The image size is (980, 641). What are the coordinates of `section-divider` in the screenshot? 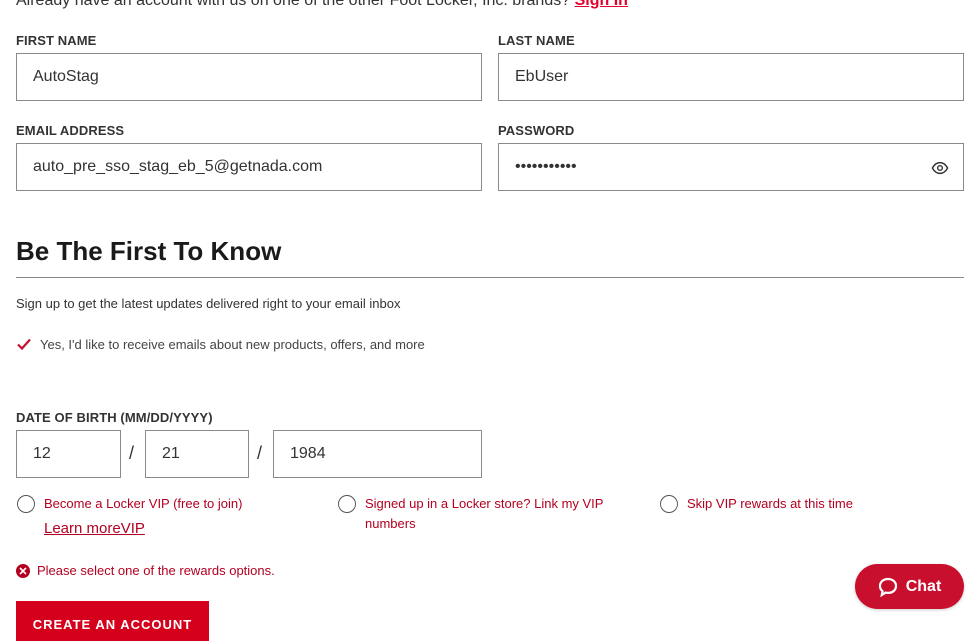 It's located at (490, 277).